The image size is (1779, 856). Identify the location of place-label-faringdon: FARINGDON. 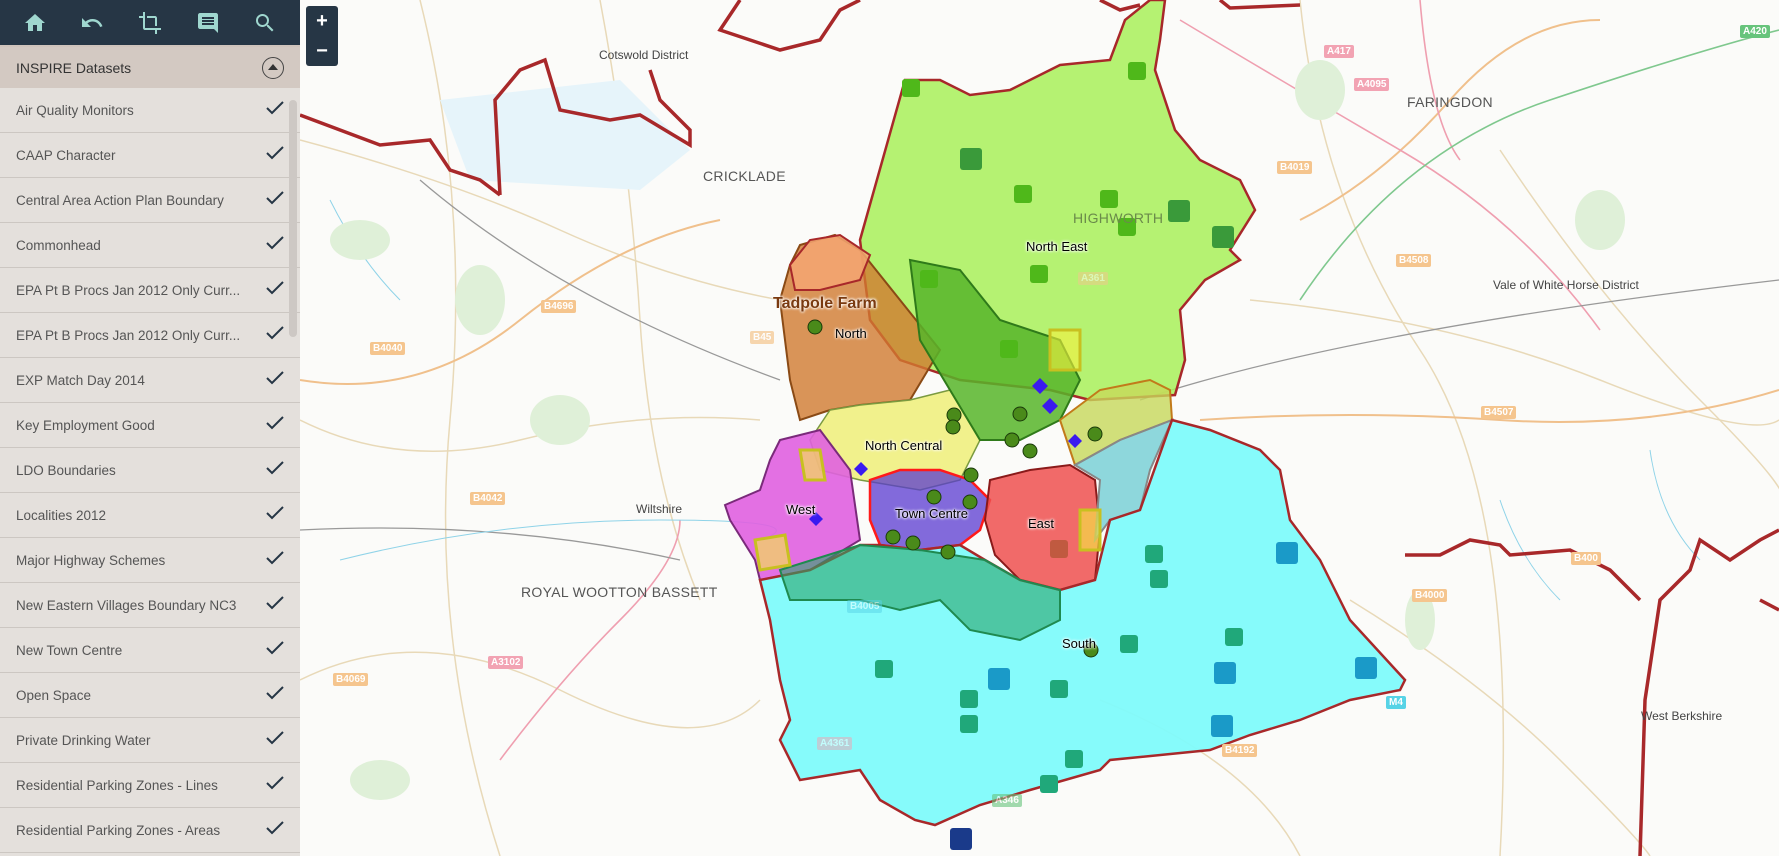
(1450, 102).